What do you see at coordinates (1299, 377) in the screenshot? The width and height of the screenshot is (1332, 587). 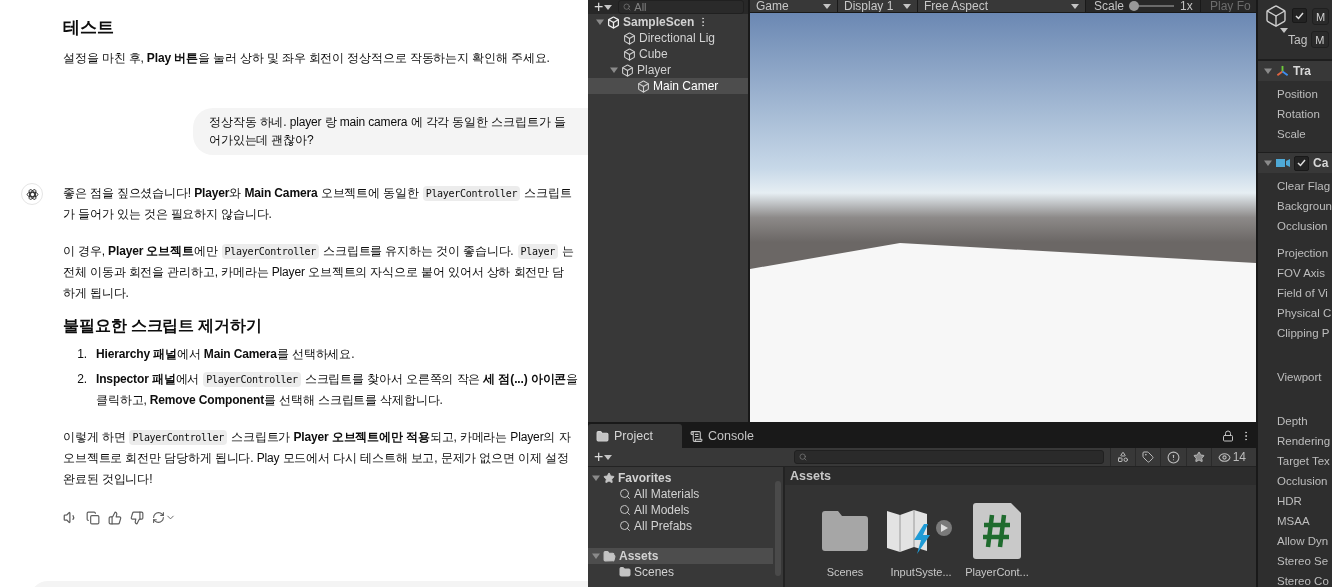 I see `property-label: Viewport` at bounding box center [1299, 377].